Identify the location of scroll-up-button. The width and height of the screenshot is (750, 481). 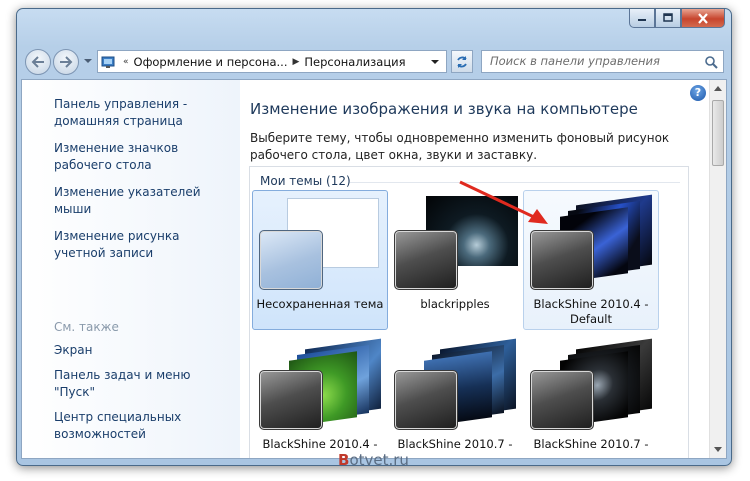
(718, 88).